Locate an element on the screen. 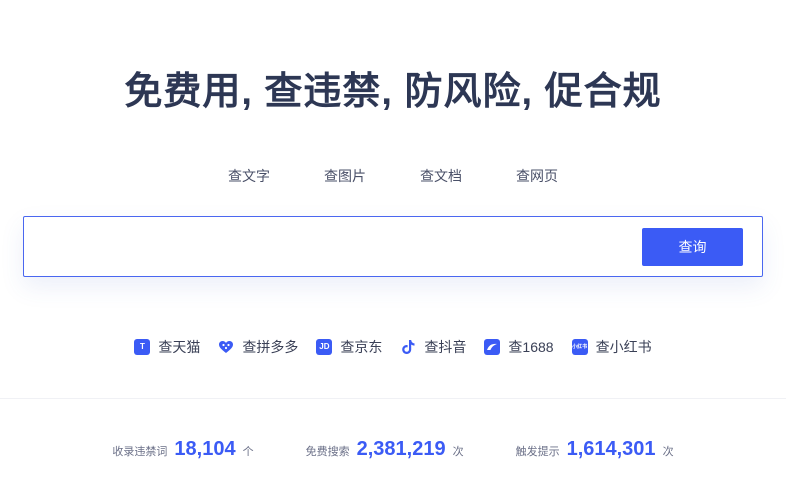 Image resolution: width=786 pixels, height=497 pixels. platform-1688: 查1688 is located at coordinates (519, 347).